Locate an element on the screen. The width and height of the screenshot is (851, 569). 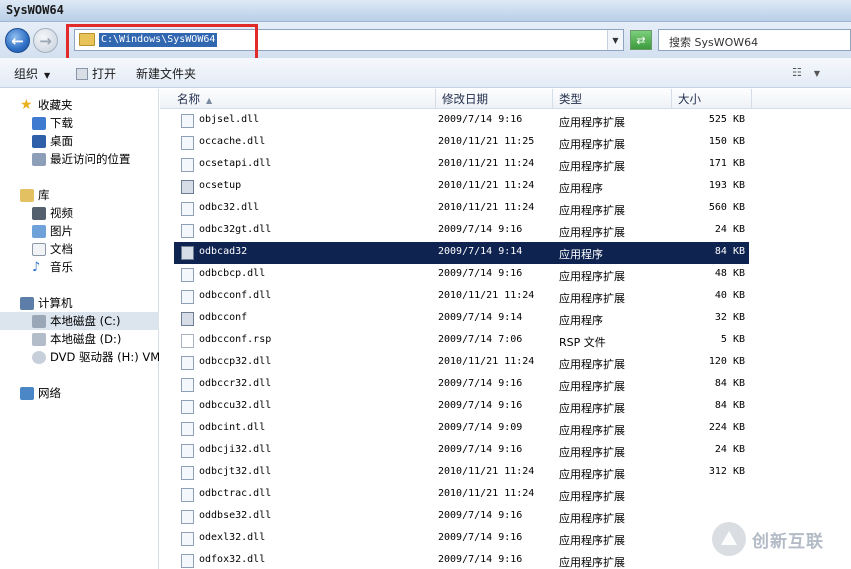
application-icon is located at coordinates (187, 187).